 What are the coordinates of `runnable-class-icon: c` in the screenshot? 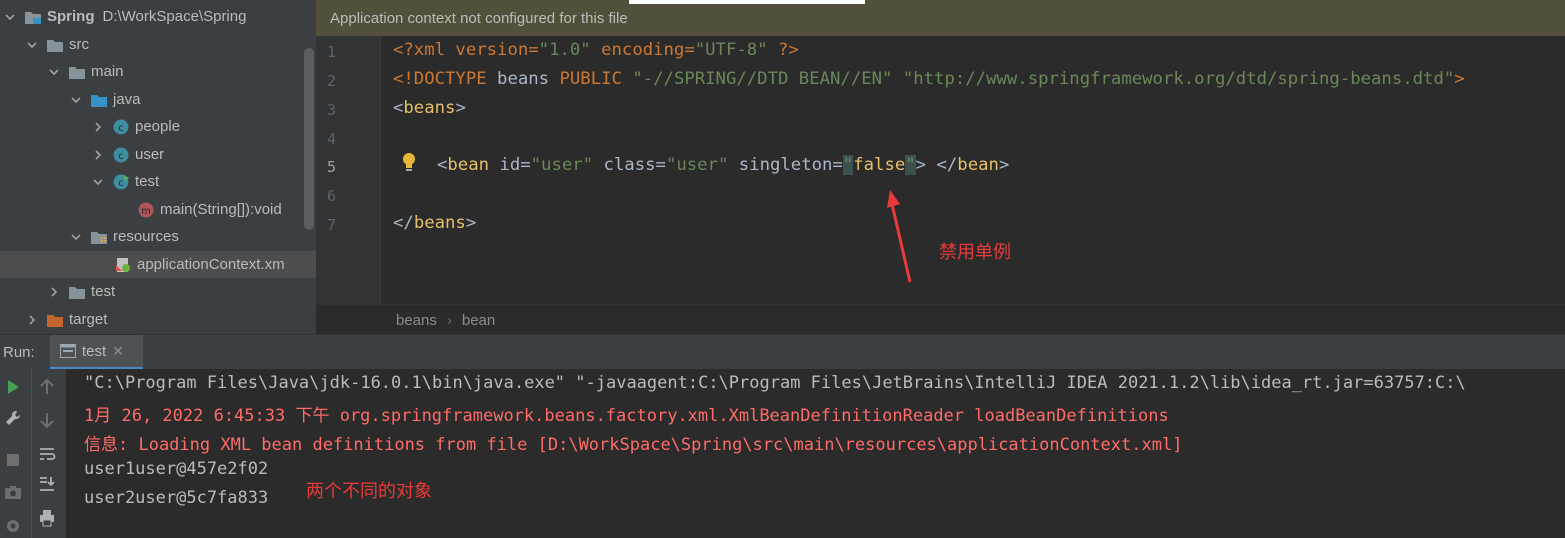 It's located at (121, 182).